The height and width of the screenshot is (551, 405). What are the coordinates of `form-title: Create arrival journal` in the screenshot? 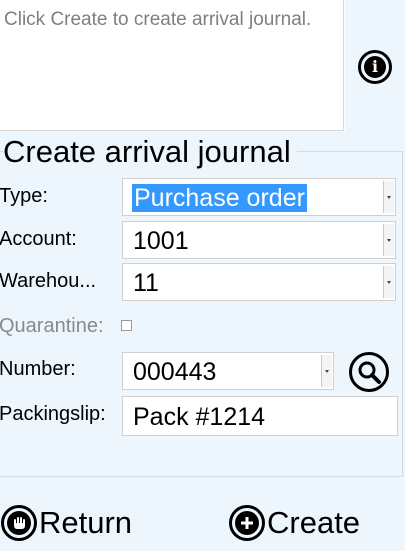 It's located at (150, 152).